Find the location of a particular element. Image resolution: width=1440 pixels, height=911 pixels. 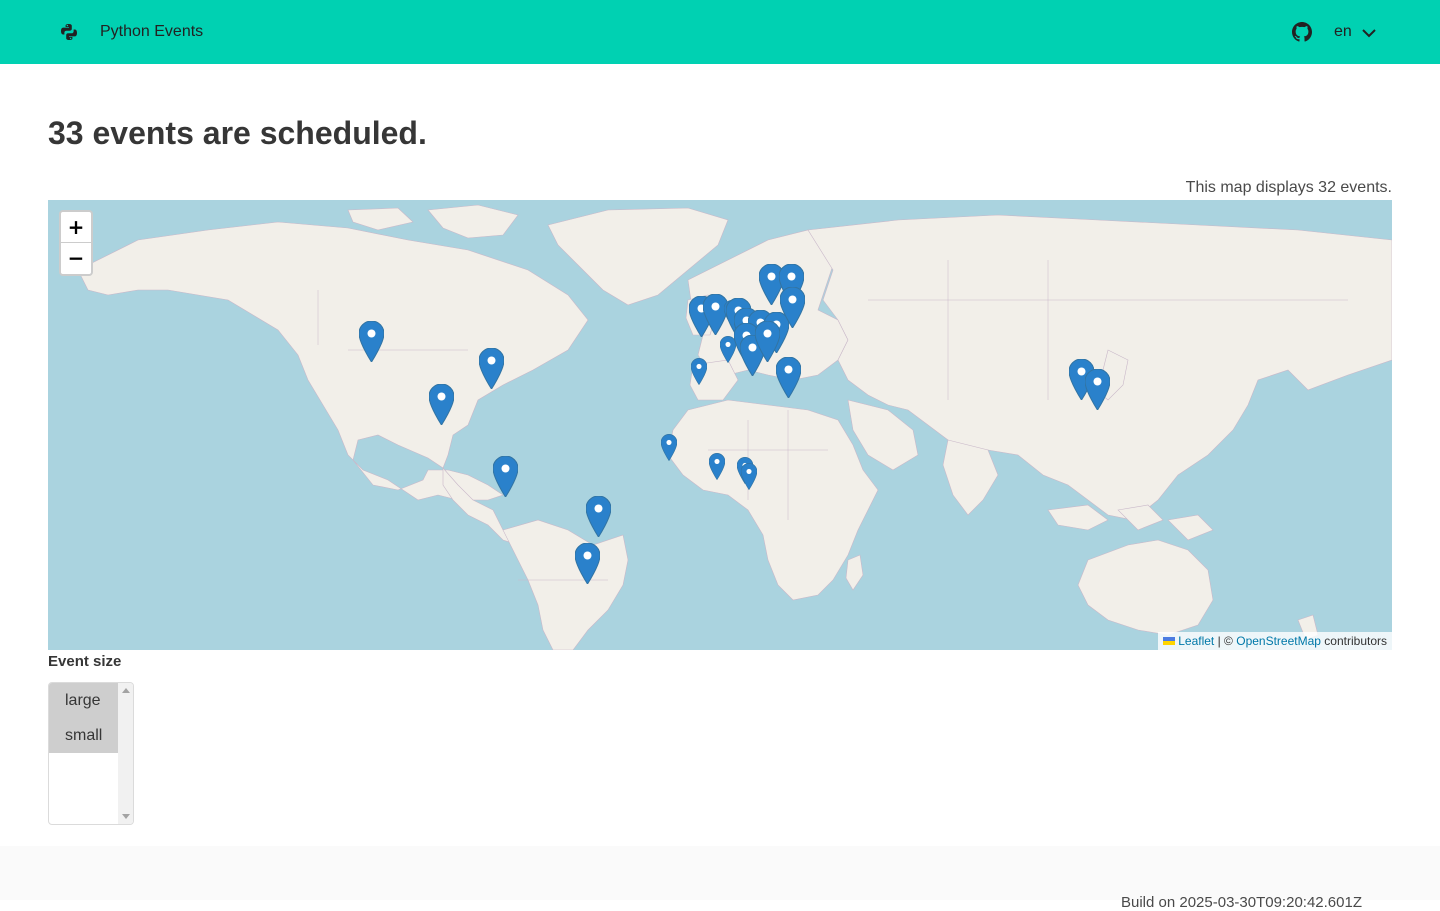

zoom-control: + − is located at coordinates (76, 243).